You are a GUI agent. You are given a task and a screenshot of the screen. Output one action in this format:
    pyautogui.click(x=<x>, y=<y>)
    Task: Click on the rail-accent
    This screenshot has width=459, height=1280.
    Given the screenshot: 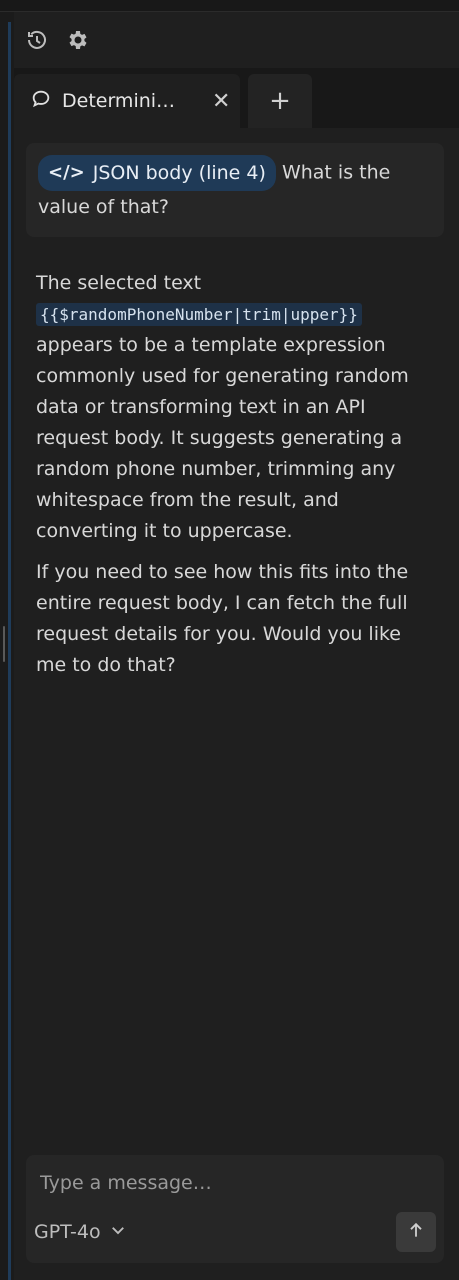 What is the action you would take?
    pyautogui.click(x=9, y=651)
    